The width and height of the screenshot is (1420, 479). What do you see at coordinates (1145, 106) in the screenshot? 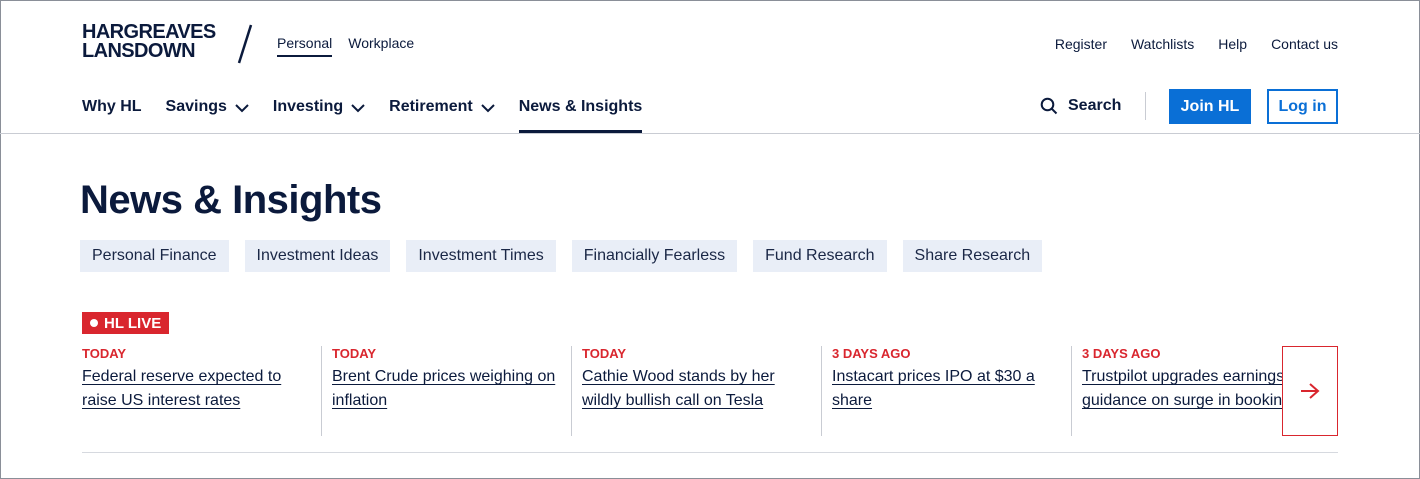
I see `header-divider` at bounding box center [1145, 106].